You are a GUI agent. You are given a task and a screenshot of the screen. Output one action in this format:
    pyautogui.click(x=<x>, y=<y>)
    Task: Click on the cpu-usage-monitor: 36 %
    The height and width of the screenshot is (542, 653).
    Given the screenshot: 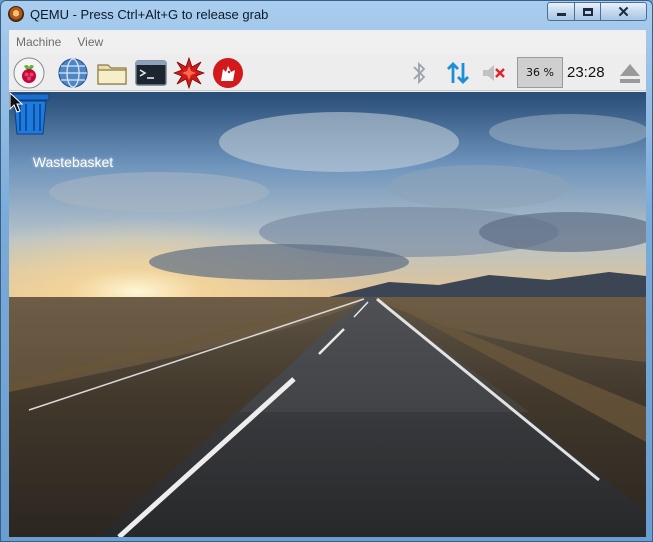 What is the action you would take?
    pyautogui.click(x=540, y=72)
    